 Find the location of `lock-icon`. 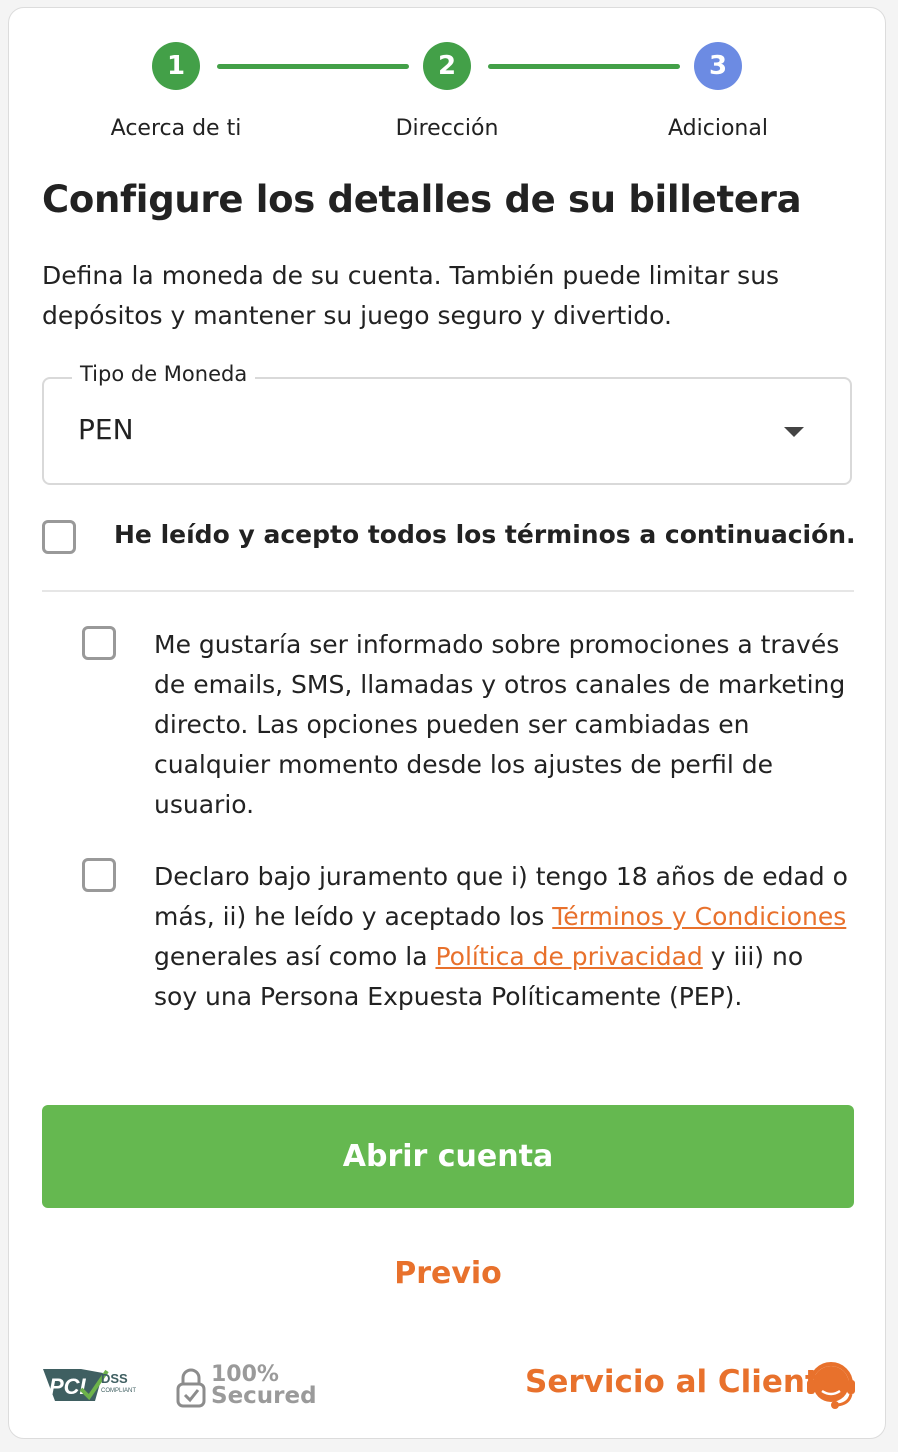

lock-icon is located at coordinates (191, 1388).